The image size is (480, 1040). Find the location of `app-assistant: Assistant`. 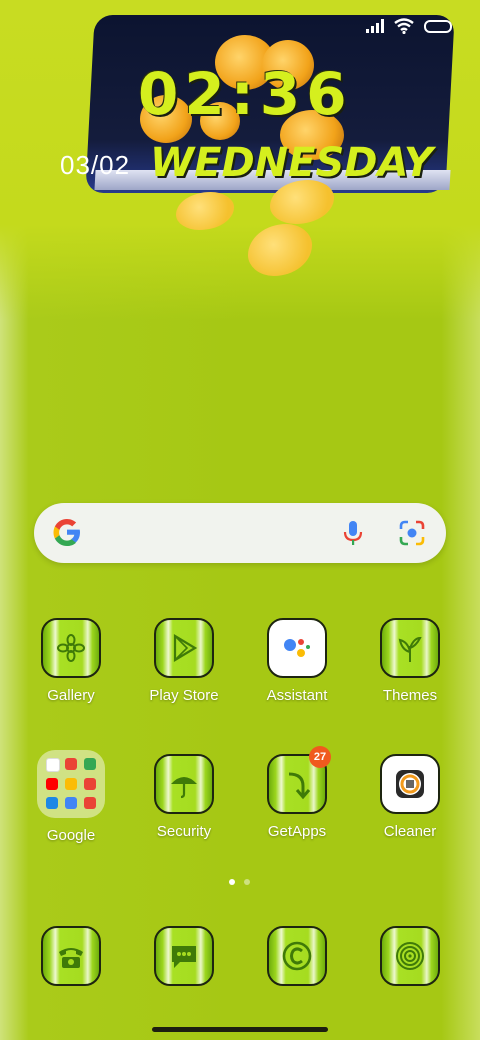

app-assistant: Assistant is located at coordinates (297, 661).